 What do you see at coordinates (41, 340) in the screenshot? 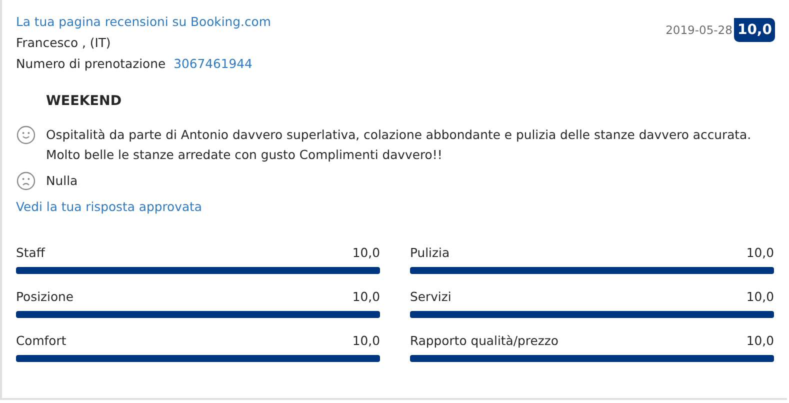
I see `score-label: Comfort` at bounding box center [41, 340].